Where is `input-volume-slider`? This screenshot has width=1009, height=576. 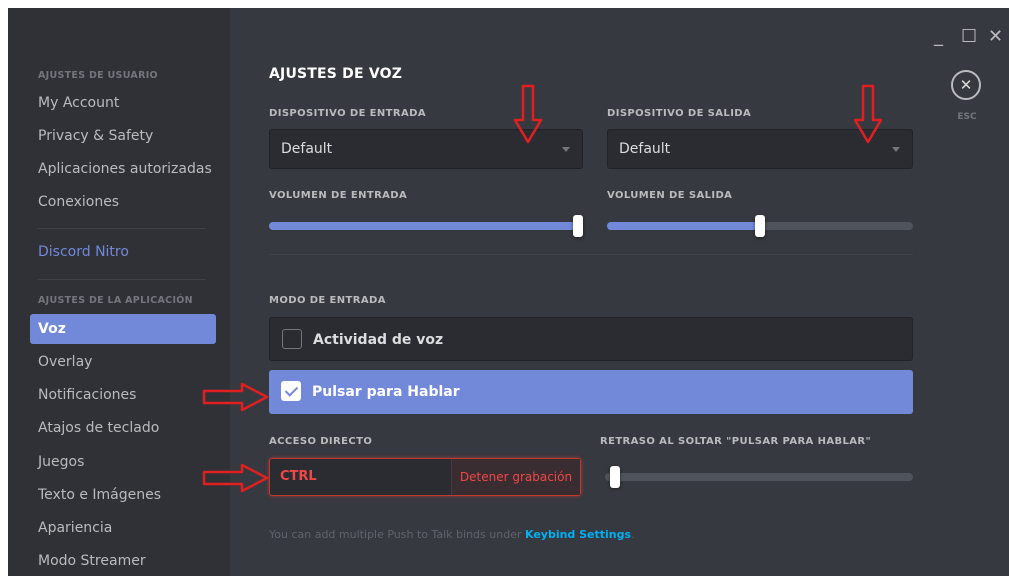
input-volume-slider is located at coordinates (426, 226).